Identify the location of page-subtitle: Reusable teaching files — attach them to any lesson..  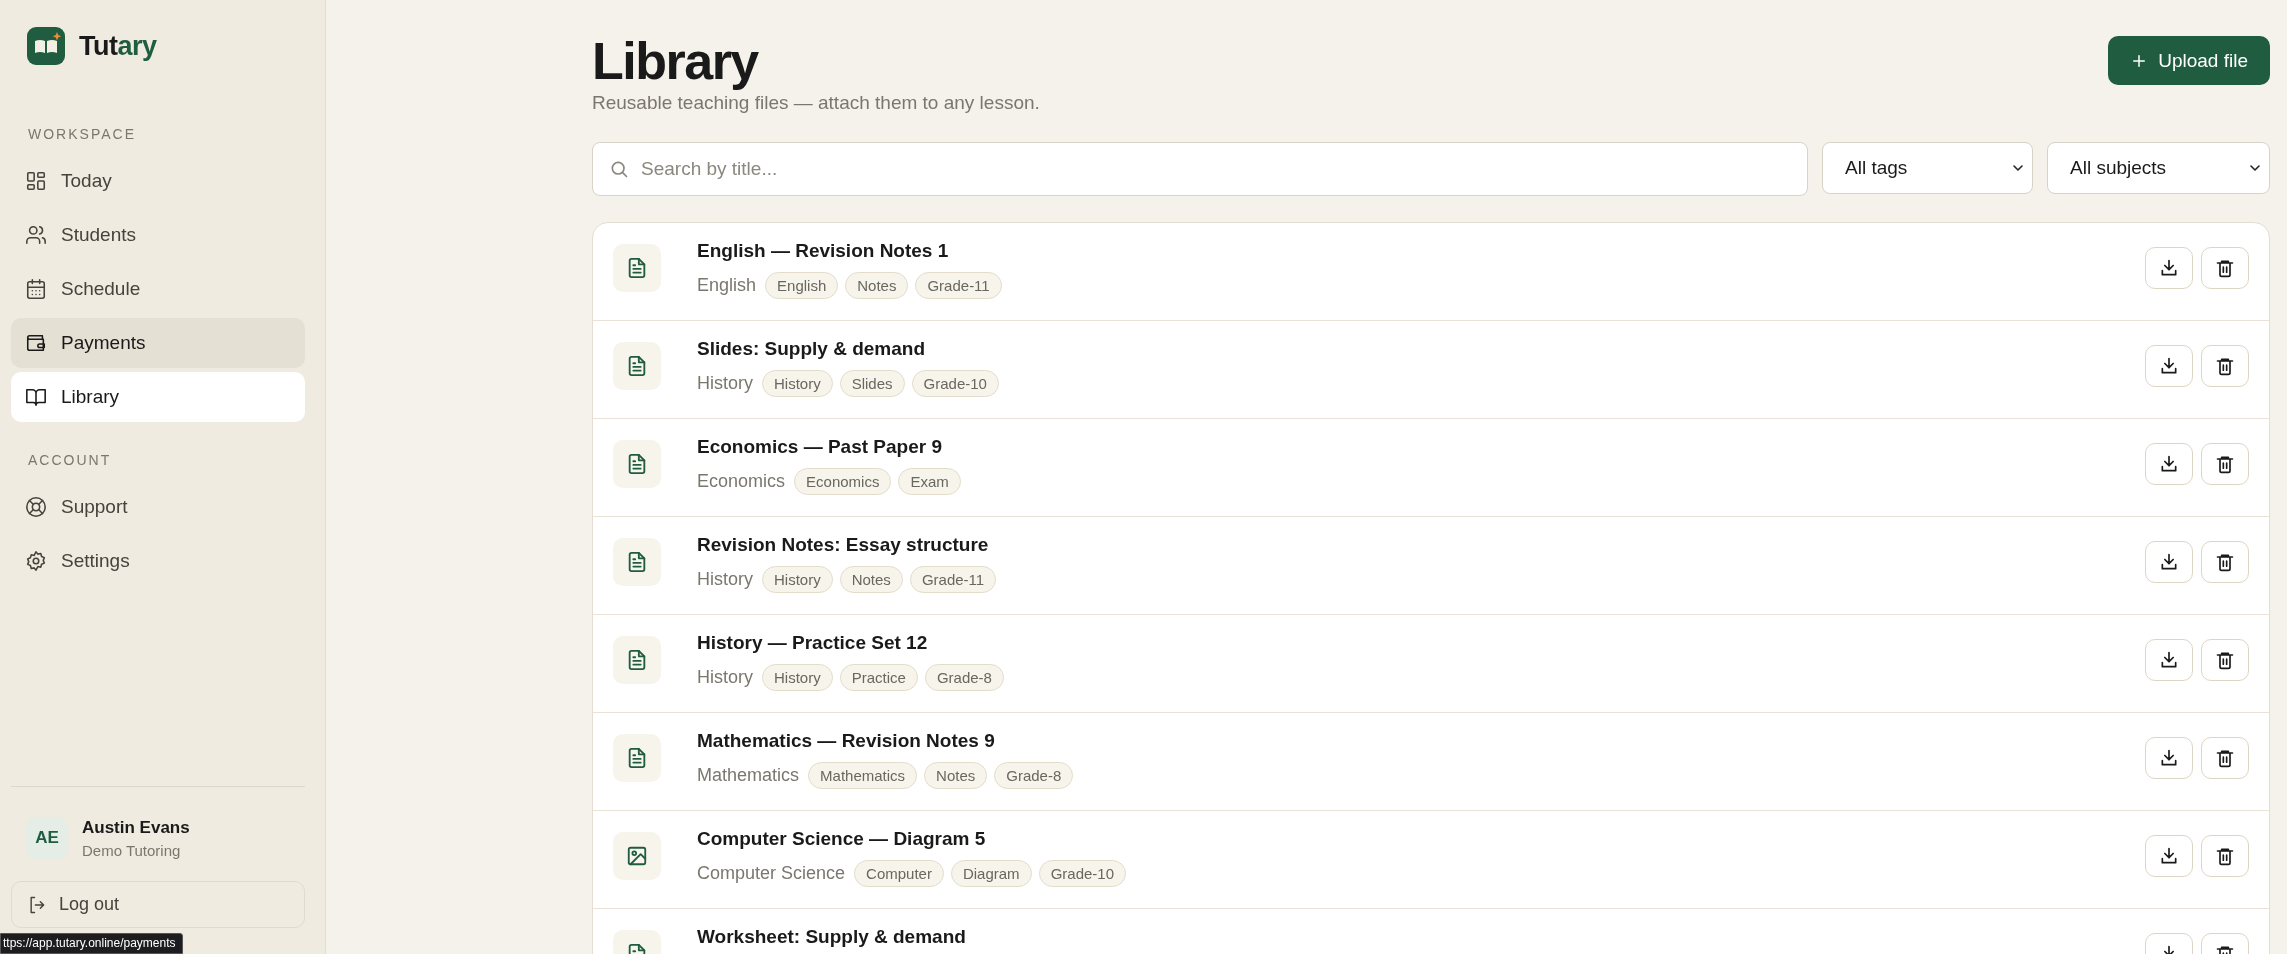
(816, 103).